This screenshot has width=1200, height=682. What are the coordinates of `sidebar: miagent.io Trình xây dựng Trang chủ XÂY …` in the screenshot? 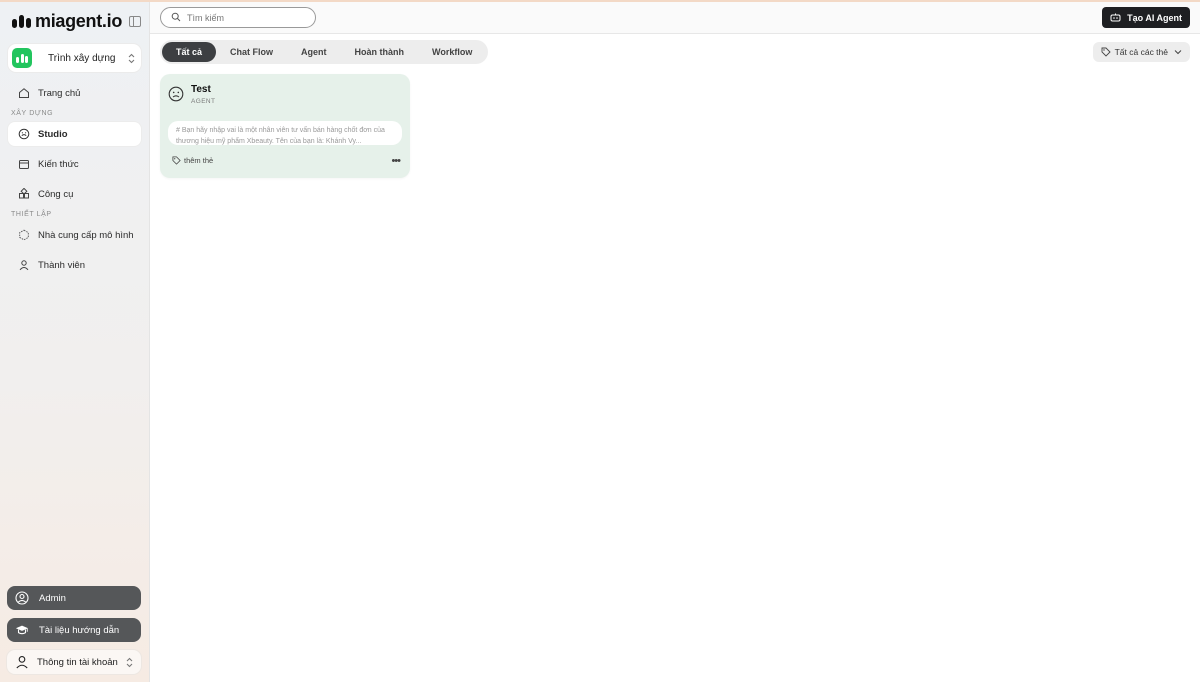 It's located at (75, 342).